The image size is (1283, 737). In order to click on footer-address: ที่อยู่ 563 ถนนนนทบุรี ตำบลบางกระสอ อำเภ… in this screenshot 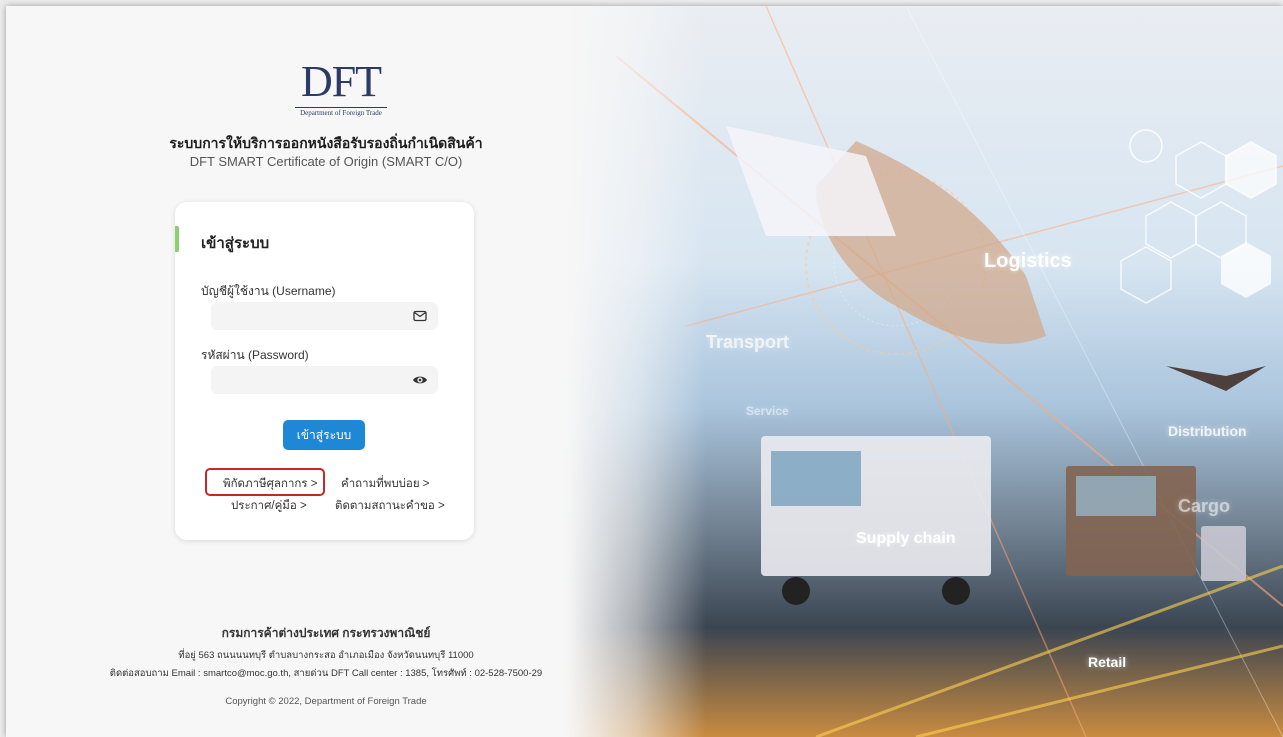, I will do `click(326, 655)`.